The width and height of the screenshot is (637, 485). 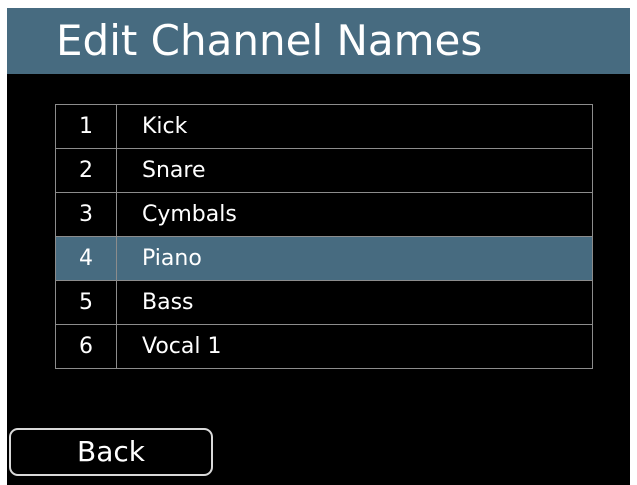 I want to click on header-bar: Edit Channel Names, so click(x=318, y=41).